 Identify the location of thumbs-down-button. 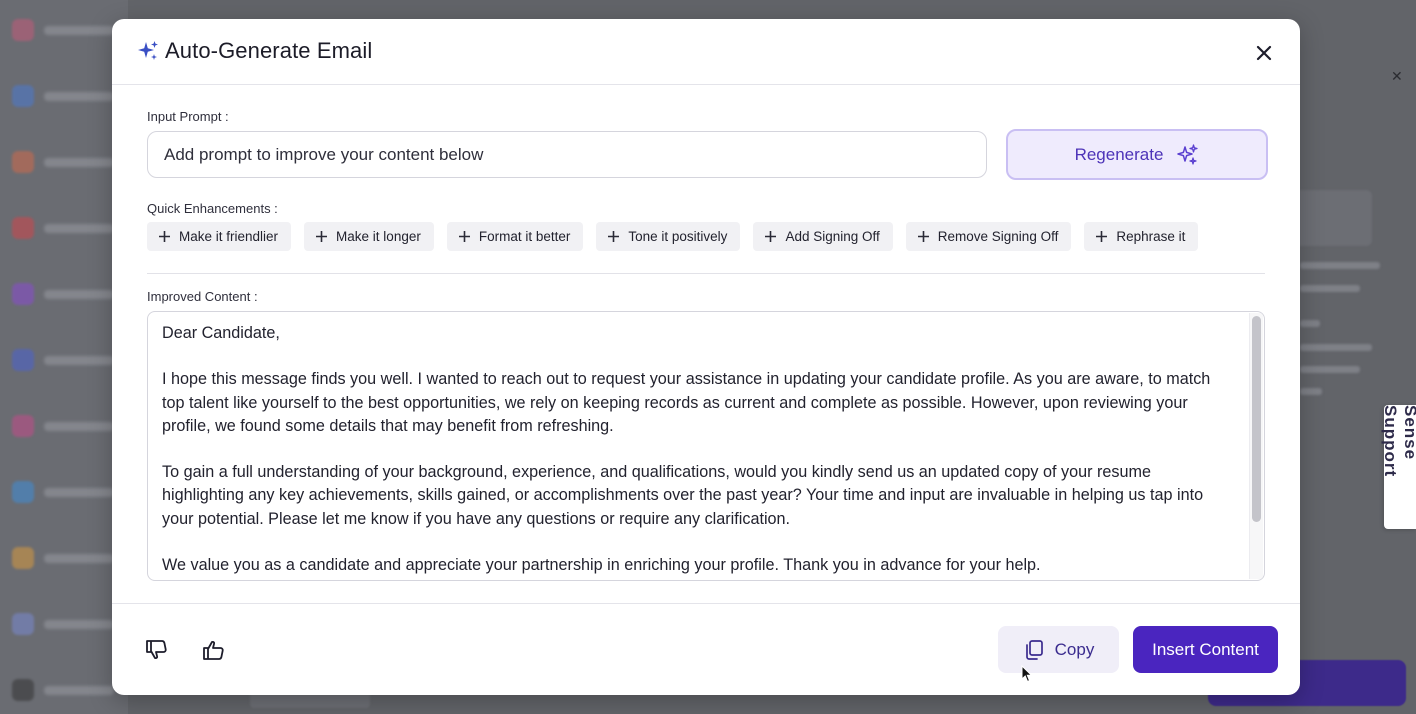
(157, 650).